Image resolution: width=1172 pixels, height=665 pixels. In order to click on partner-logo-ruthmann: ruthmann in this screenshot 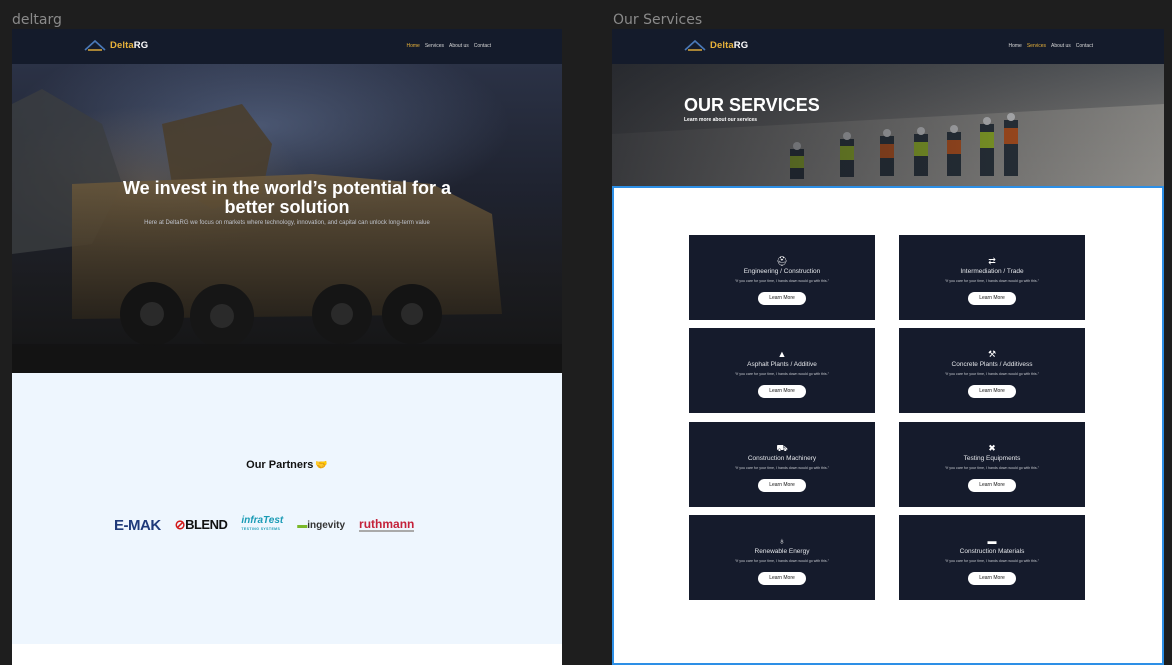, I will do `click(387, 525)`.